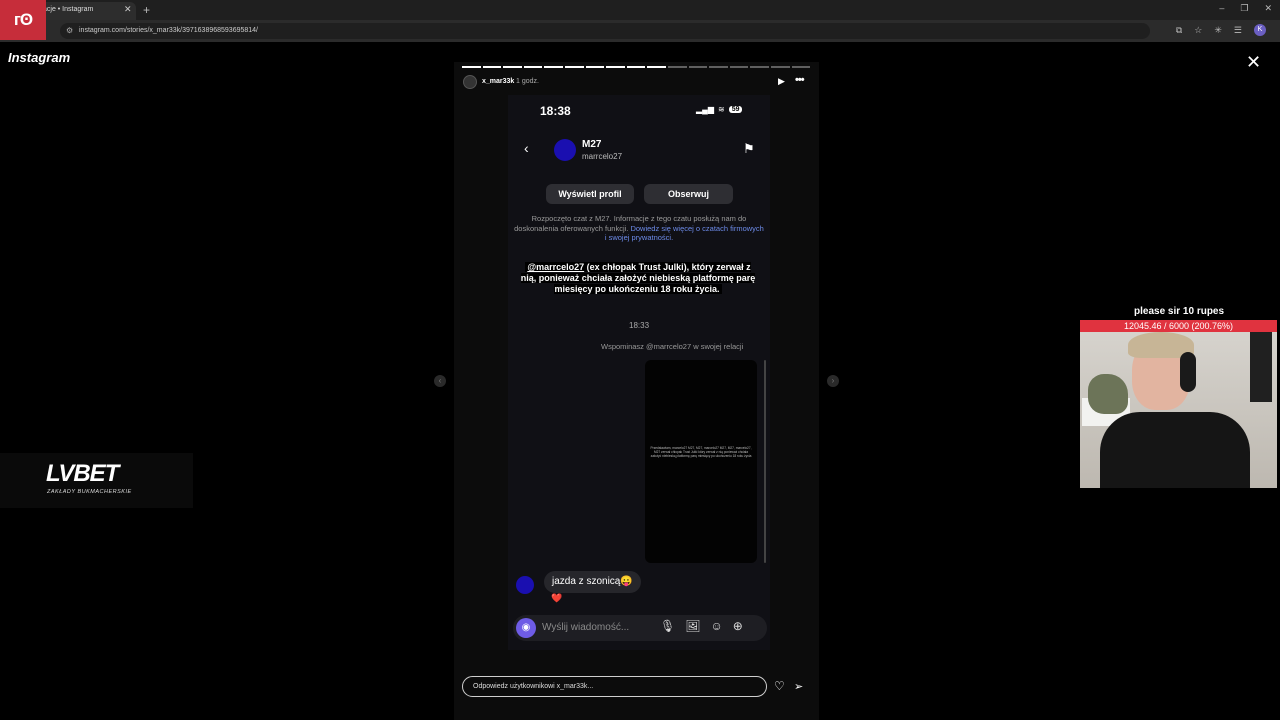 This screenshot has width=1280, height=720. What do you see at coordinates (39, 57) in the screenshot?
I see `instagram-logo: Instagram` at bounding box center [39, 57].